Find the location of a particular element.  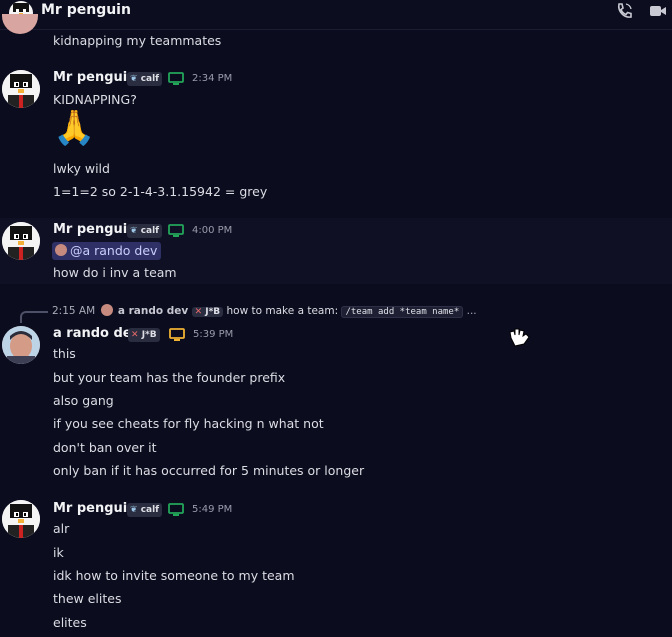

message-line: alr is located at coordinates (61, 528).